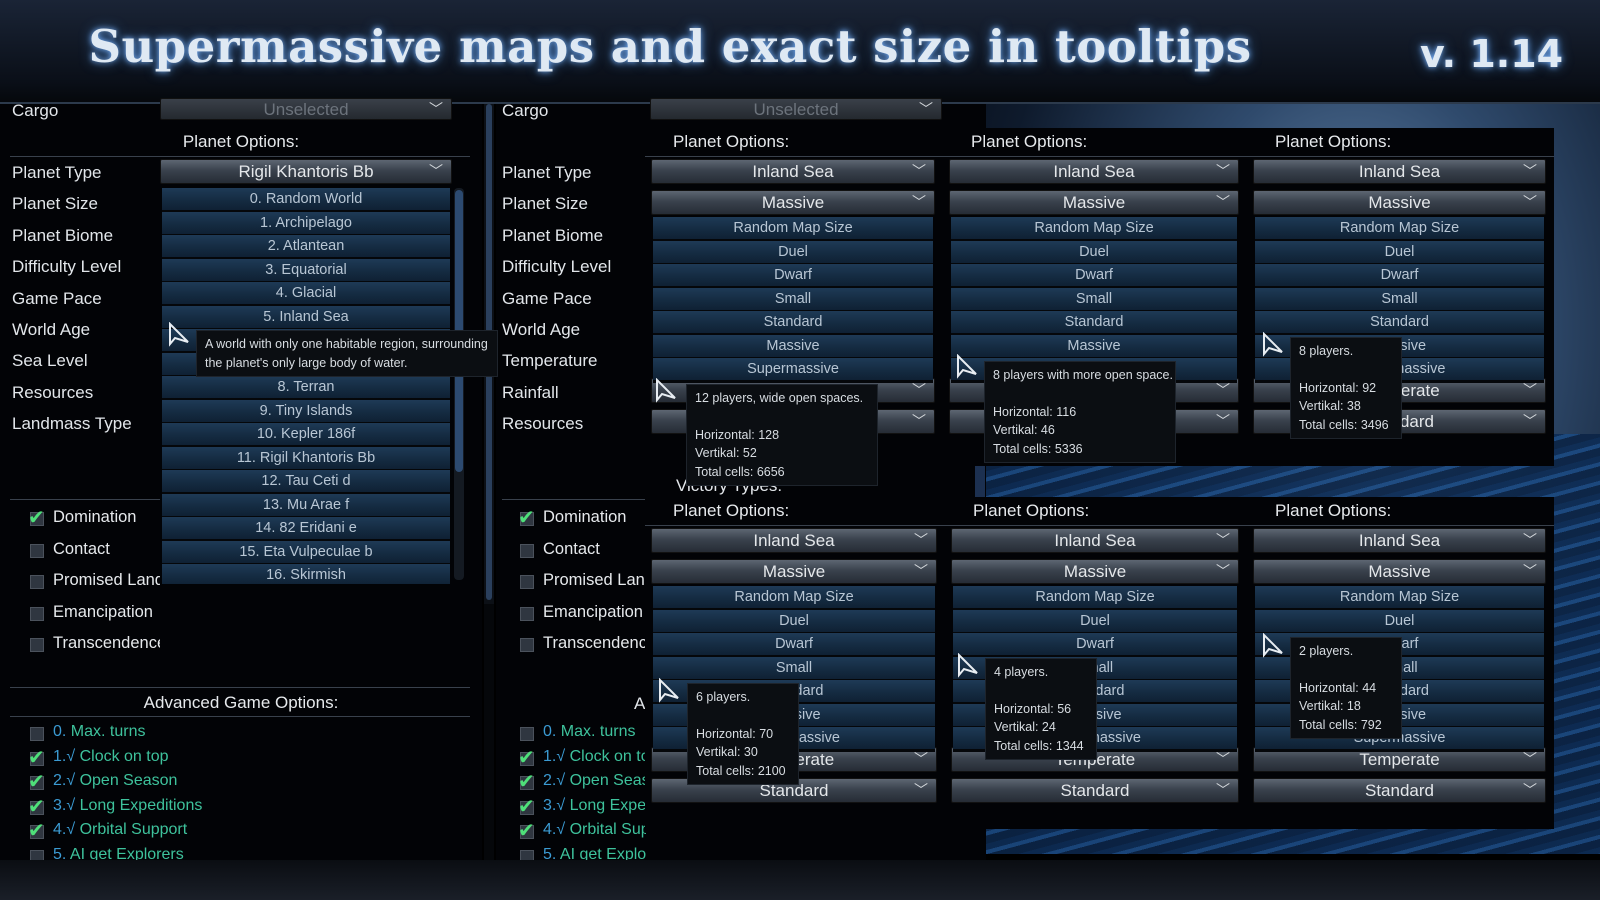 This screenshot has width=1600, height=900. I want to click on planet-size-item: Supermassive, so click(793, 369).